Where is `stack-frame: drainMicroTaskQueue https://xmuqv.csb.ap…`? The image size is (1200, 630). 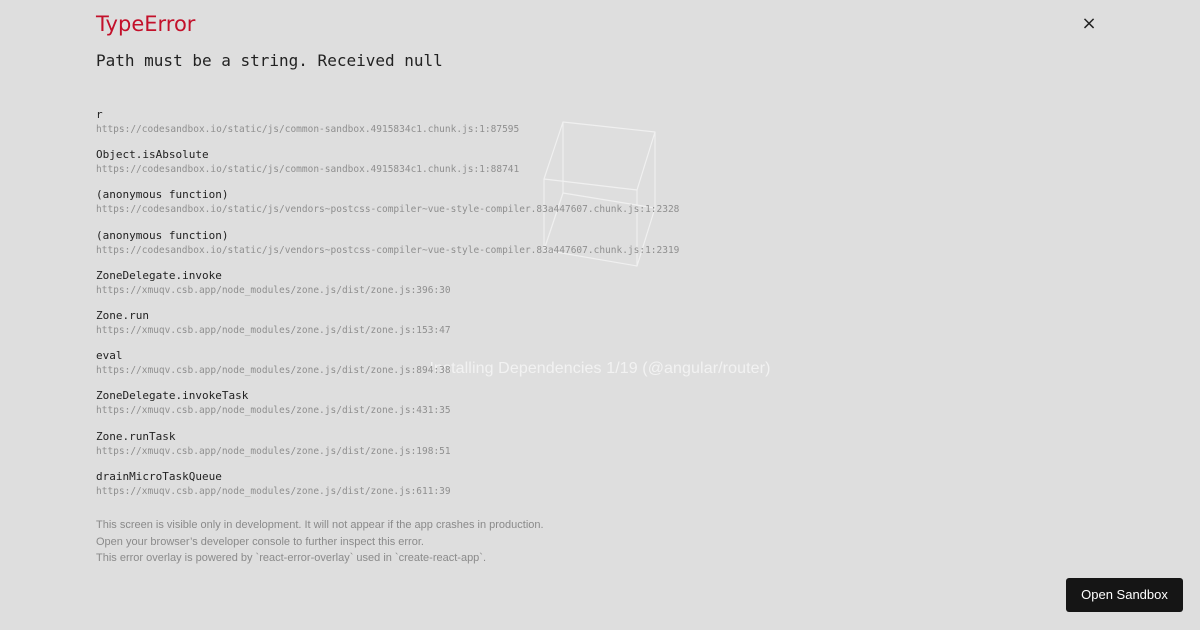 stack-frame: drainMicroTaskQueue https://xmuqv.csb.ap… is located at coordinates (596, 490).